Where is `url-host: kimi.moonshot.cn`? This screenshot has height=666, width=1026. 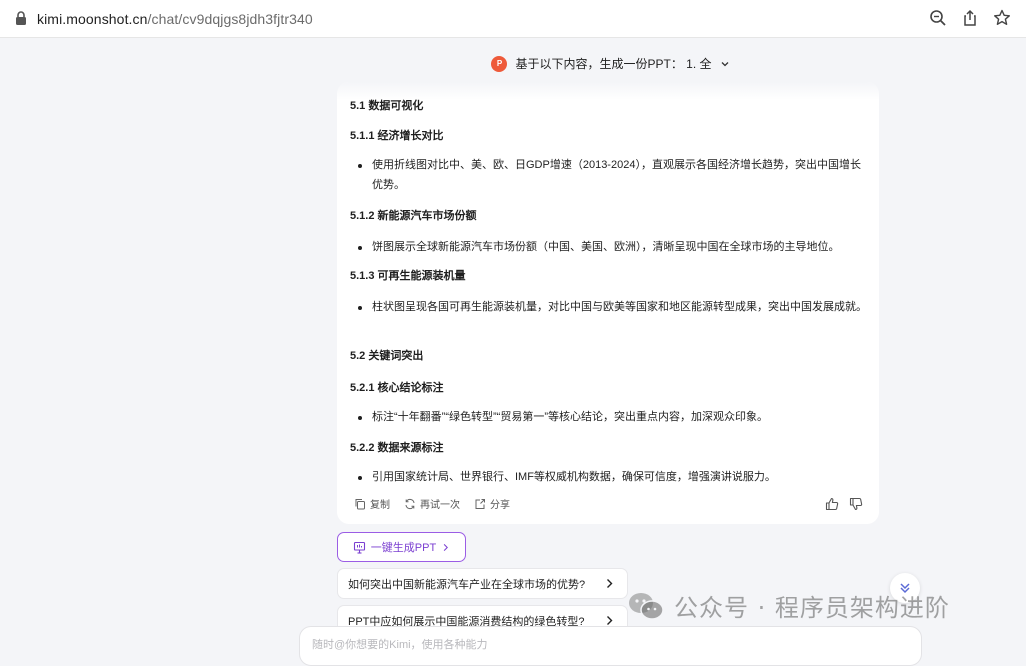 url-host: kimi.moonshot.cn is located at coordinates (92, 19).